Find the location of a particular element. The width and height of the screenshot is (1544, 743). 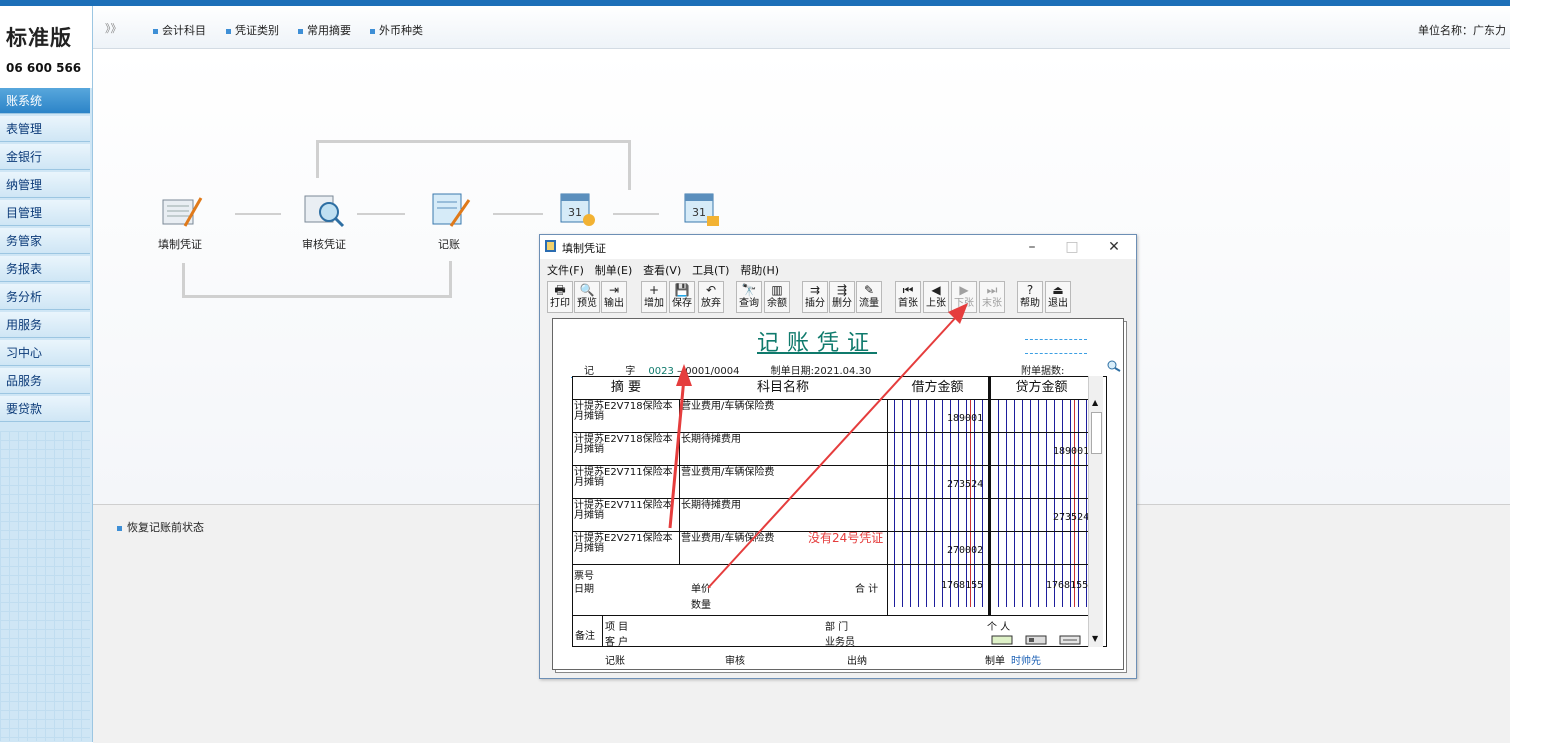

annotation-arrows is located at coordinates (818, 446).